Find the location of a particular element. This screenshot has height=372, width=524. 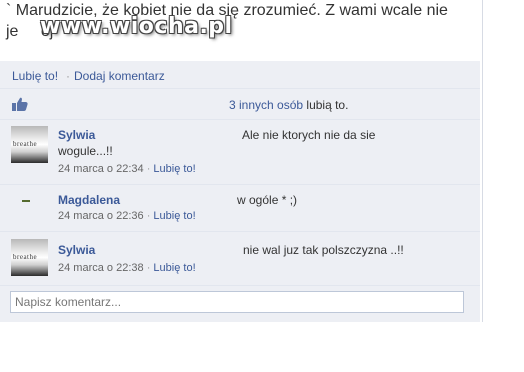

comment-text: w ogóle * ;) is located at coordinates (267, 200).